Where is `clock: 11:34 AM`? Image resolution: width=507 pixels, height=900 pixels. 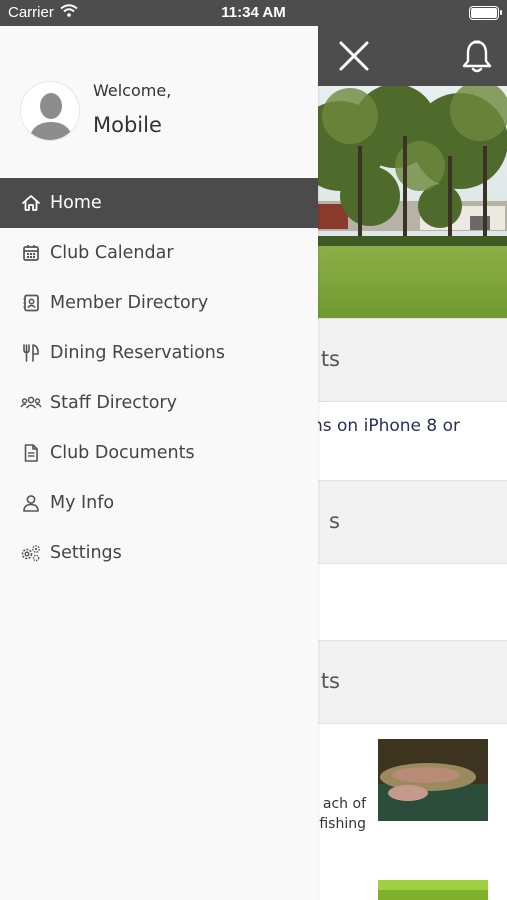 clock: 11:34 AM is located at coordinates (253, 12).